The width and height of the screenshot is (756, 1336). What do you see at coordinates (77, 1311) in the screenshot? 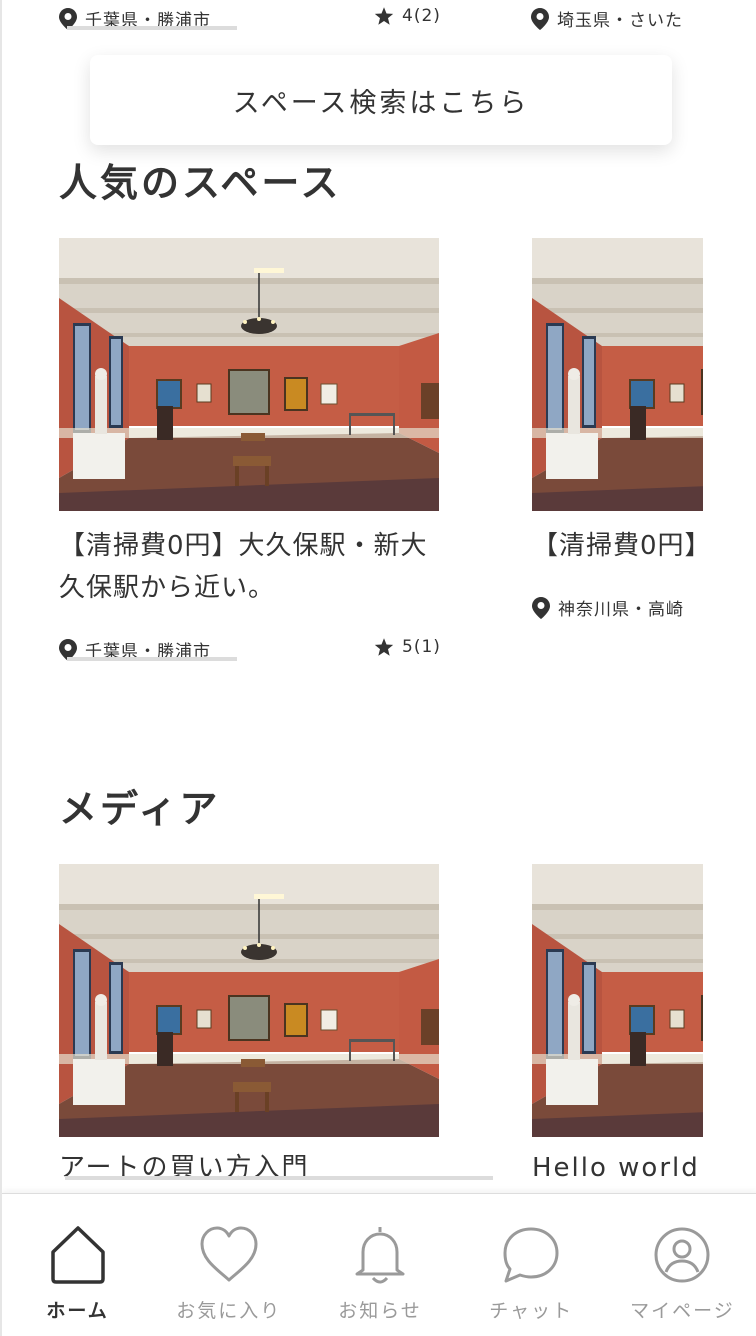
I see `nav-label: ホーム` at bounding box center [77, 1311].